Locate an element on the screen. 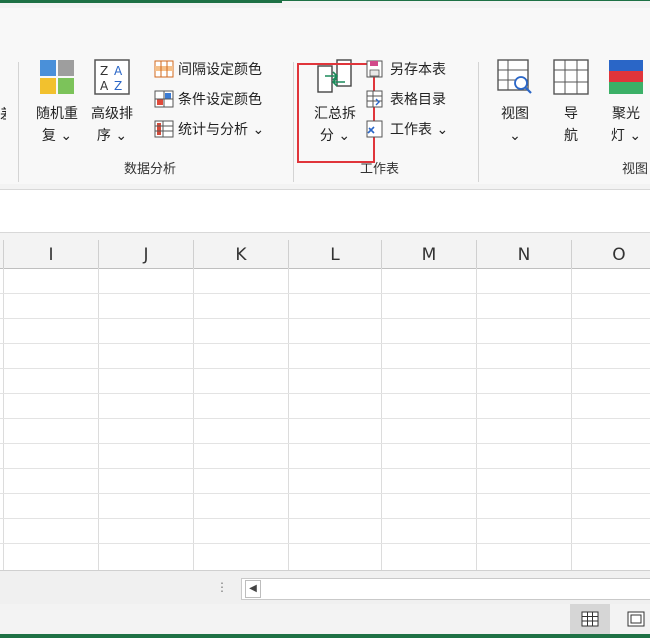 The width and height of the screenshot is (650, 638). stats-analysis-icon is located at coordinates (164, 129).